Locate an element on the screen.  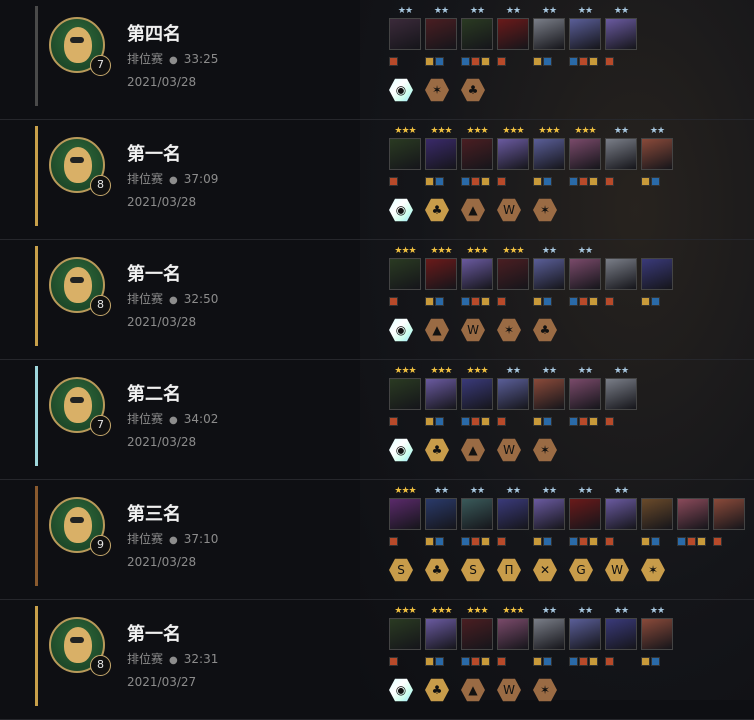
trait-icon: Π is located at coordinates (509, 570).